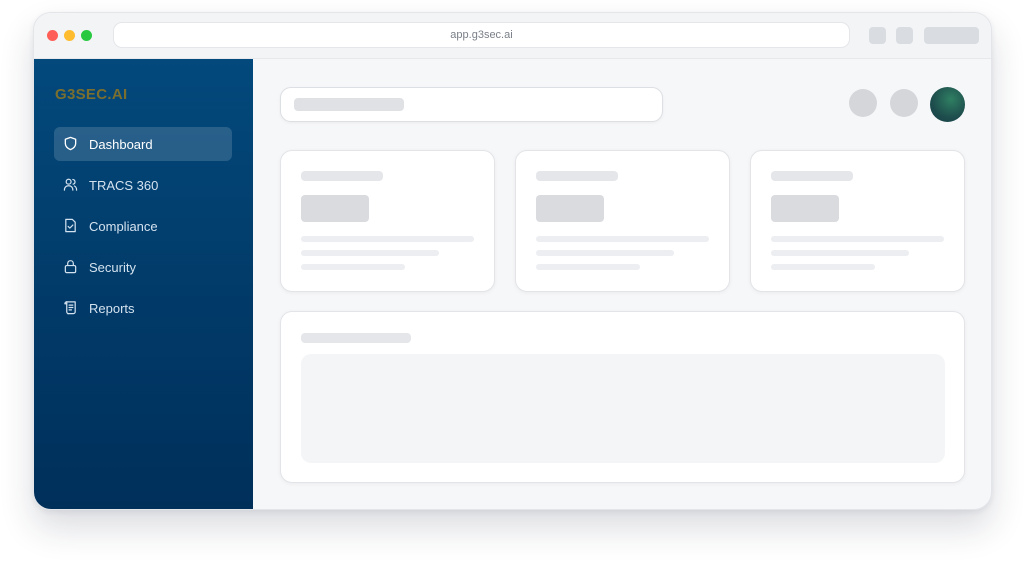  I want to click on panel-title-skeleton, so click(356, 338).